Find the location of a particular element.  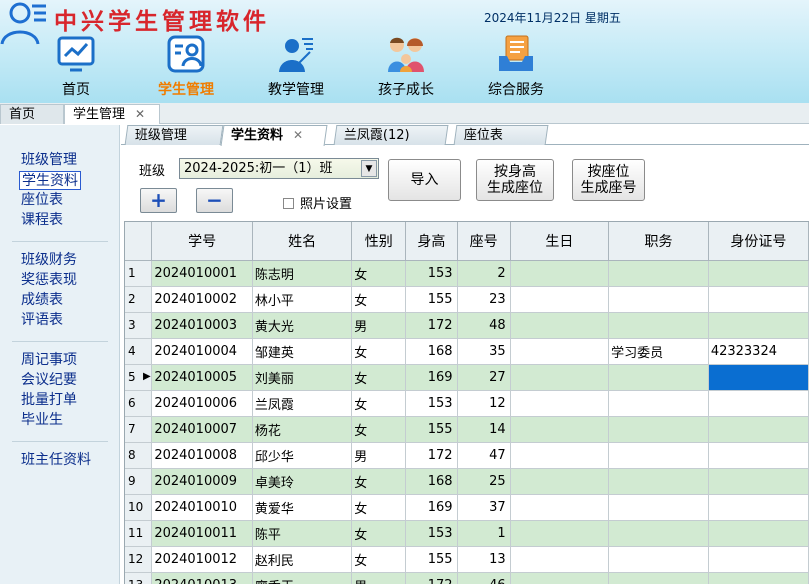

cell-seat: 35 is located at coordinates (484, 351).